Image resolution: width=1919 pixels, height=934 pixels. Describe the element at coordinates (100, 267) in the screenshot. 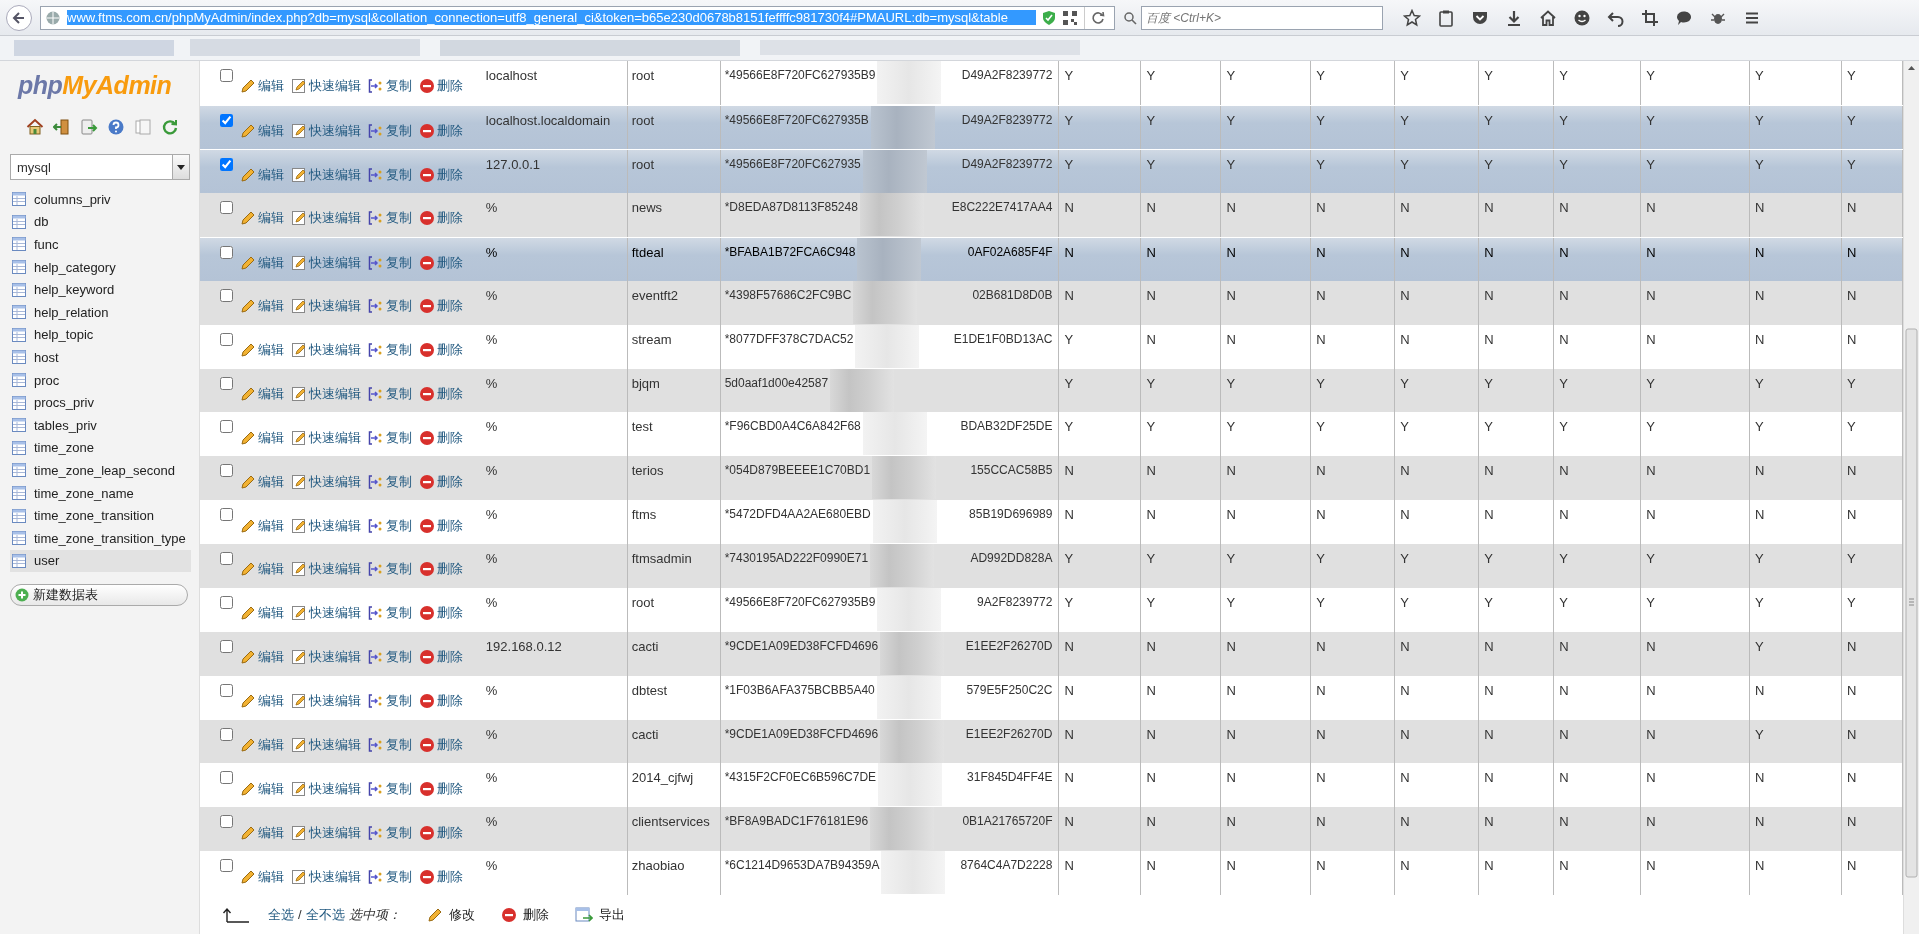

I see `table-list-item: help_category` at that location.